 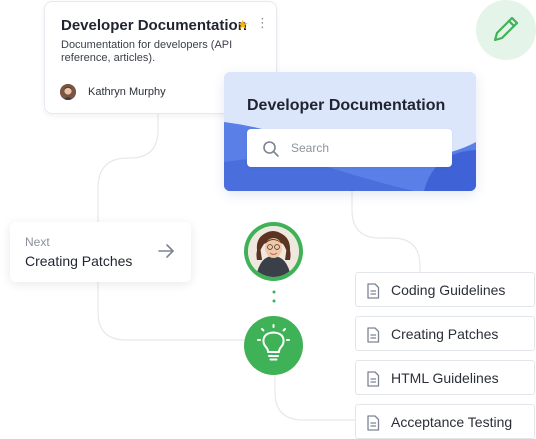 What do you see at coordinates (68, 92) in the screenshot?
I see `author-avatar` at bounding box center [68, 92].